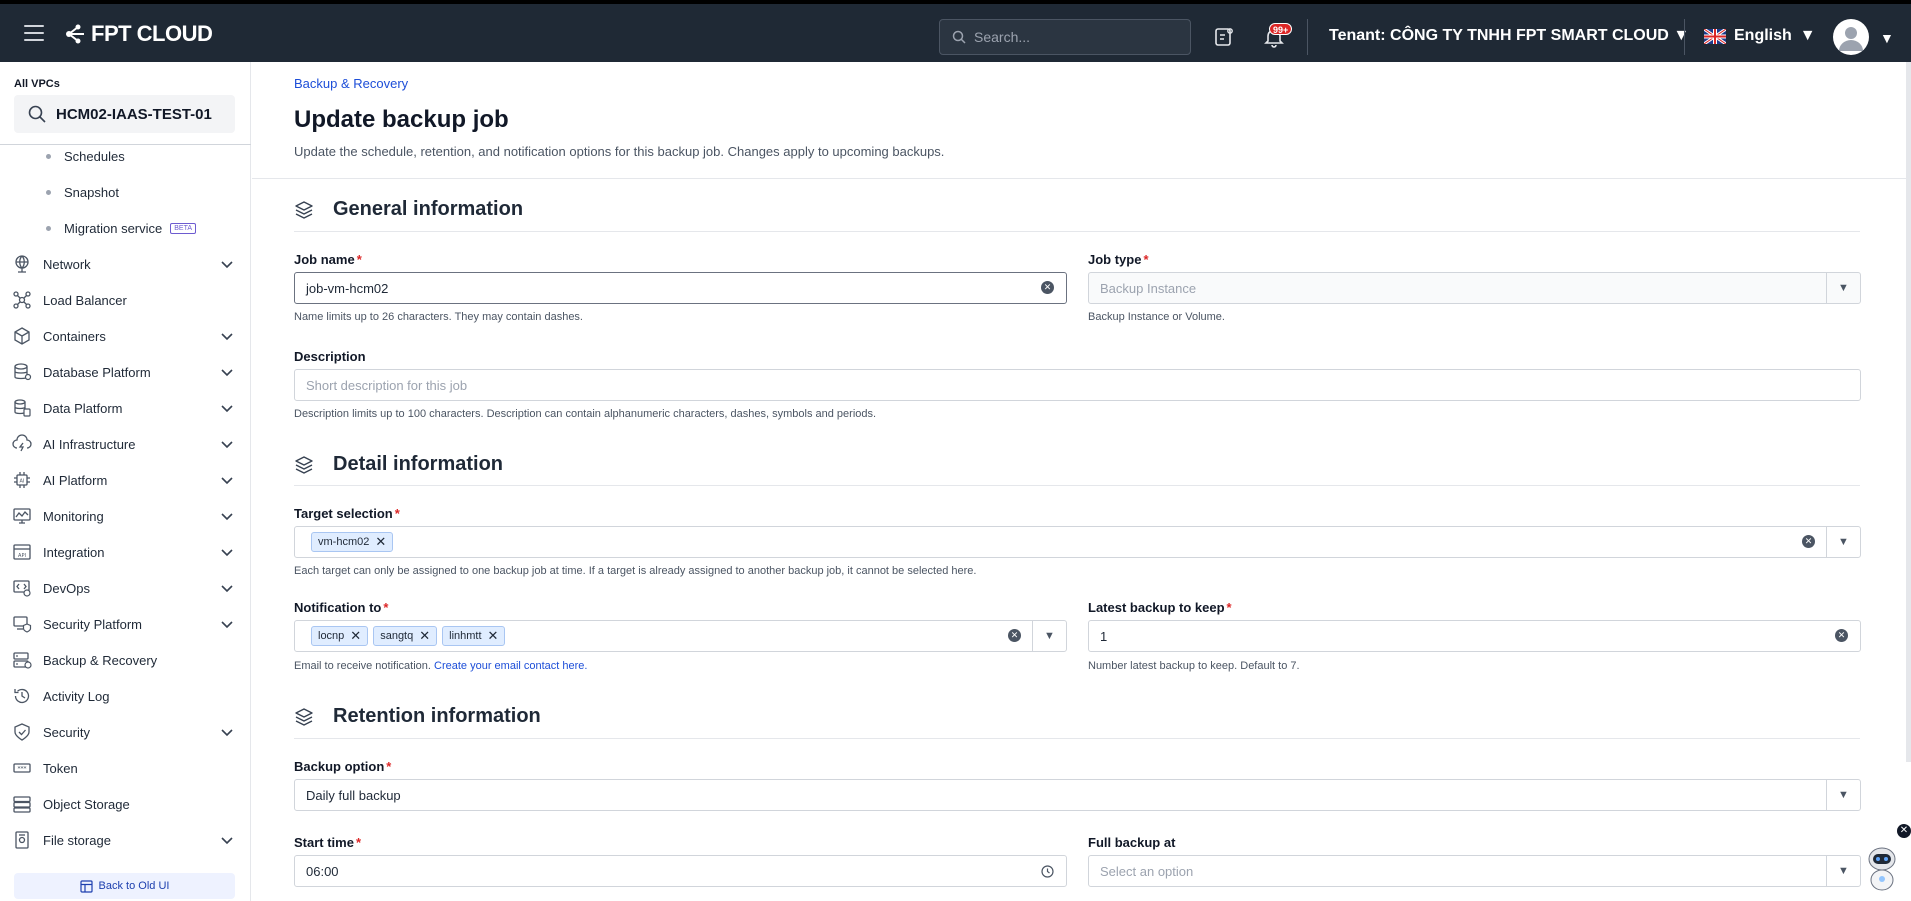 The image size is (1911, 901). I want to click on layers-icon, so click(304, 209).